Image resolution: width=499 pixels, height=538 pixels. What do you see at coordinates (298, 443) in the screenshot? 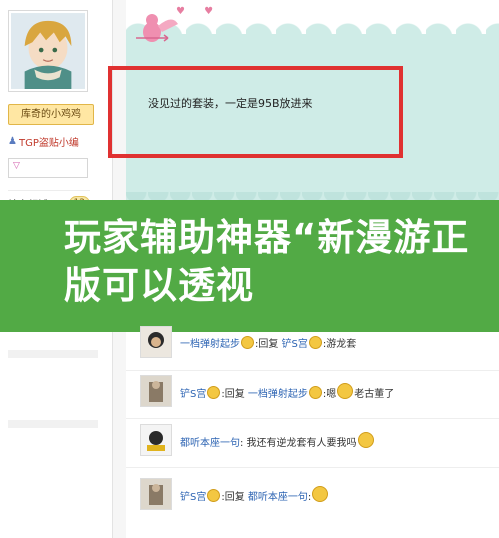
I see `comment-body: : 我还有逆龙套有人要我吗` at bounding box center [298, 443].